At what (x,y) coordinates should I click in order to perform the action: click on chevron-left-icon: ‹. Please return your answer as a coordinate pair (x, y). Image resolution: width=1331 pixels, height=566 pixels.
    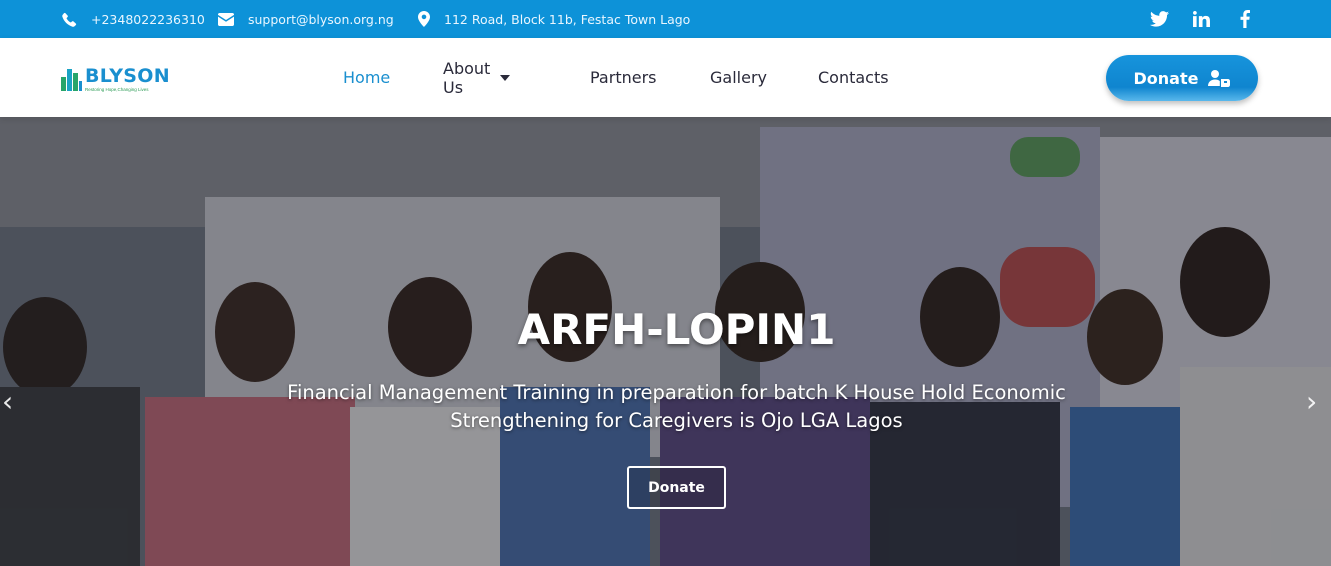
    Looking at the image, I should click on (7, 401).